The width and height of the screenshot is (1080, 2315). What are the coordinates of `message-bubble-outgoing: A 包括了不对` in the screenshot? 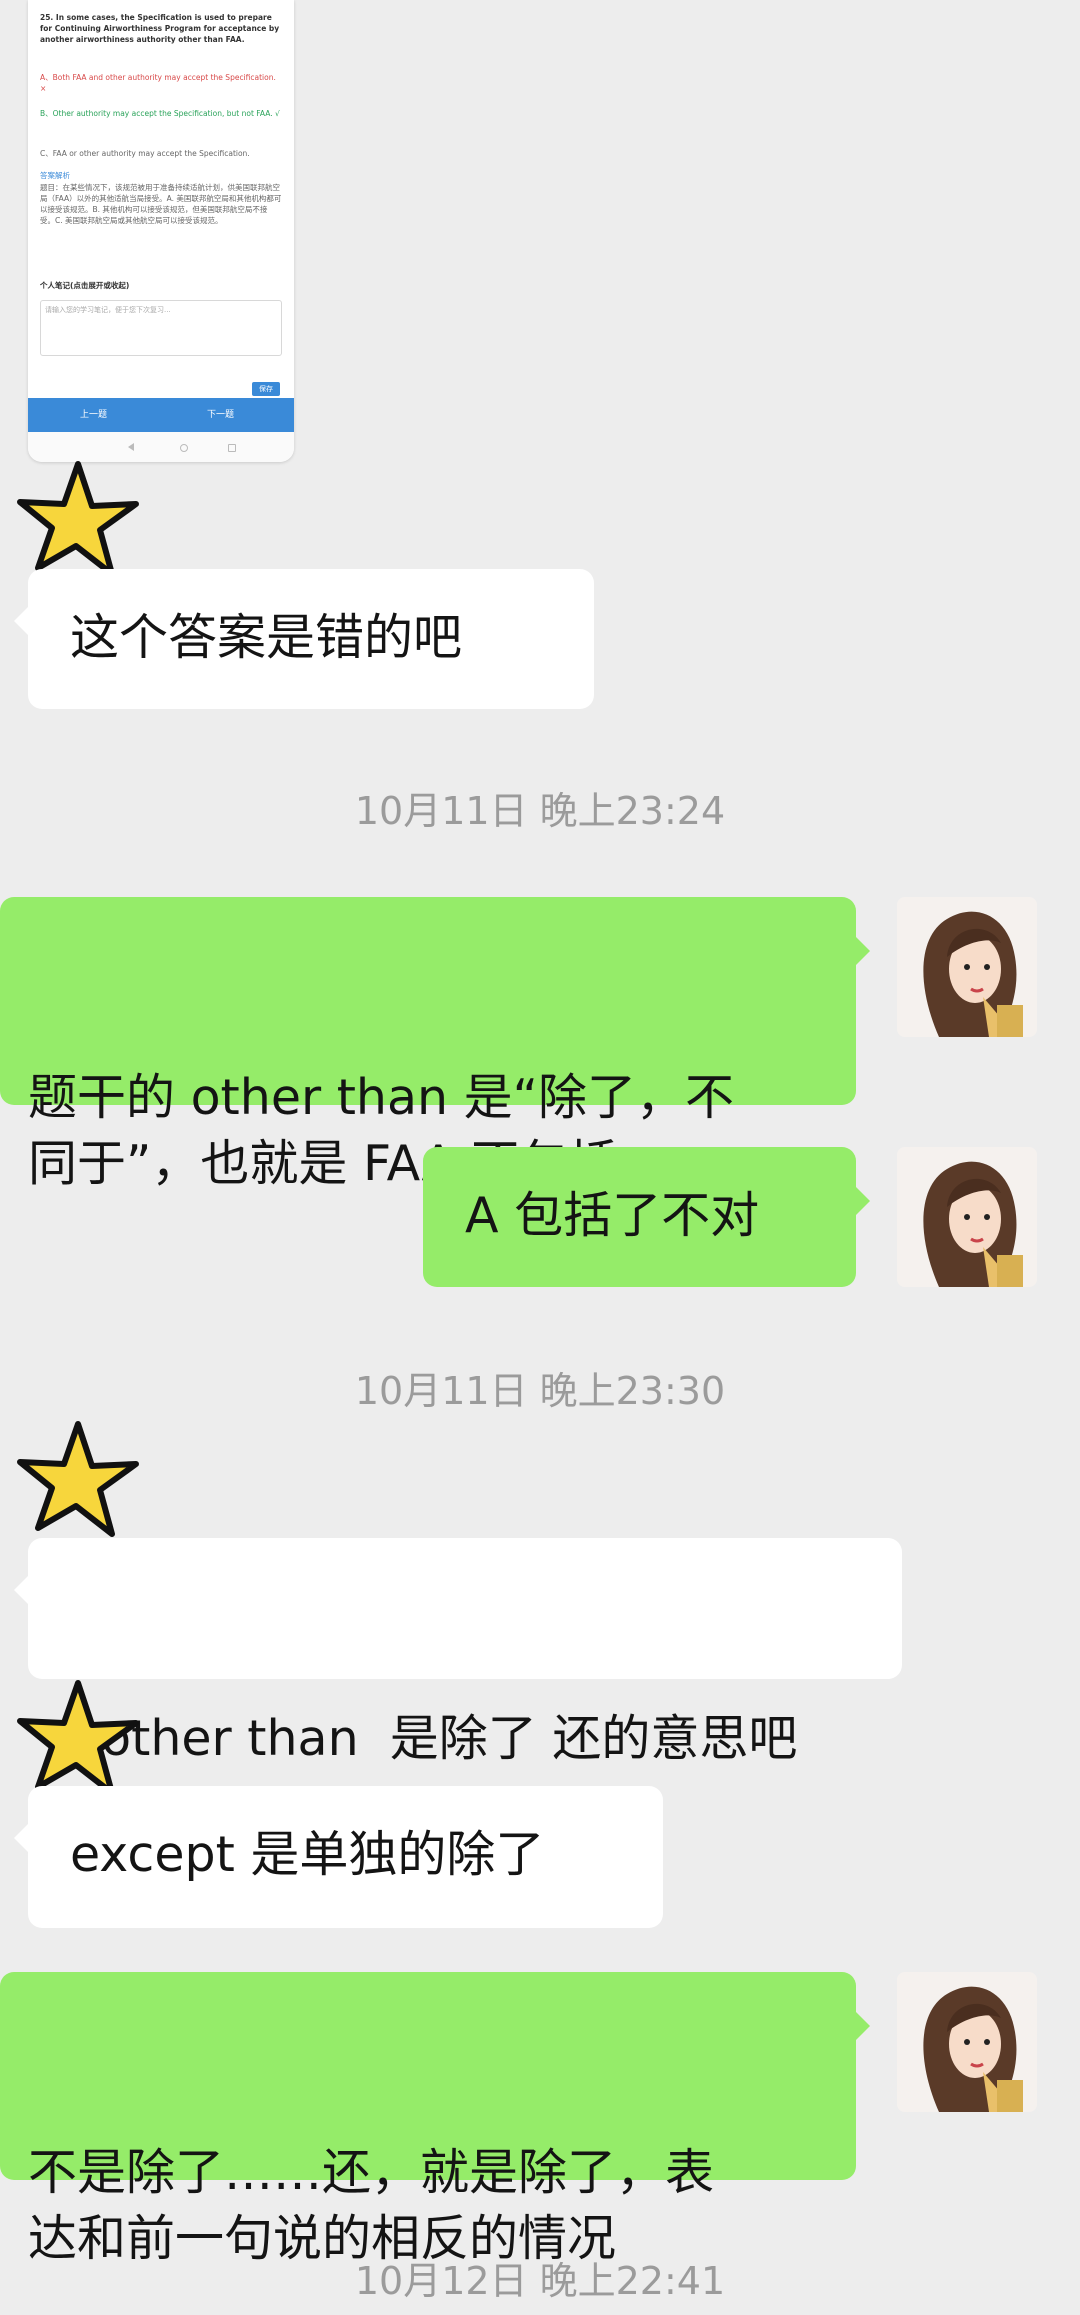 It's located at (646, 1217).